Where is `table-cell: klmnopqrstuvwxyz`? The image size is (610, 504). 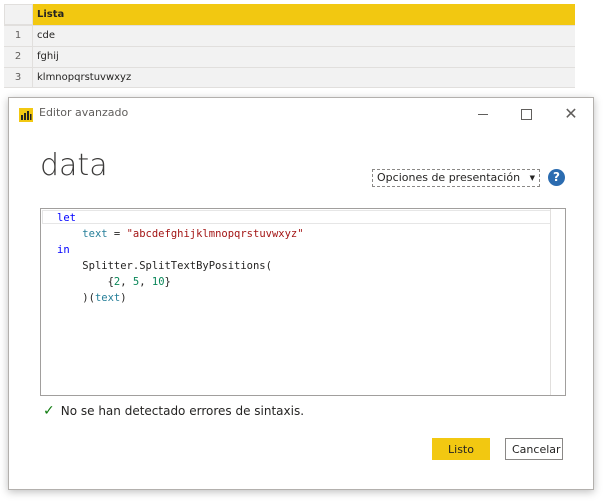
table-cell: klmnopqrstuvwxyz is located at coordinates (304, 77).